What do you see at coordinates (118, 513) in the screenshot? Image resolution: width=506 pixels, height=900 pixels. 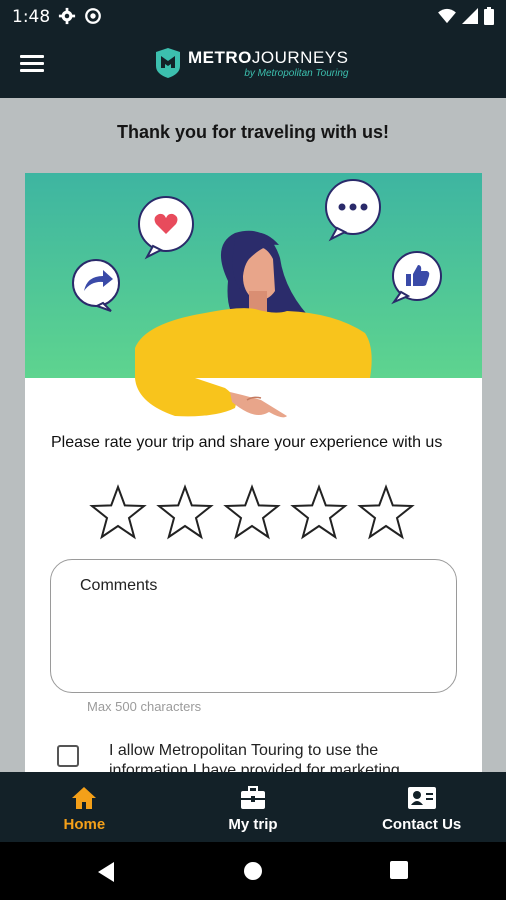 I see `star-1-icon` at bounding box center [118, 513].